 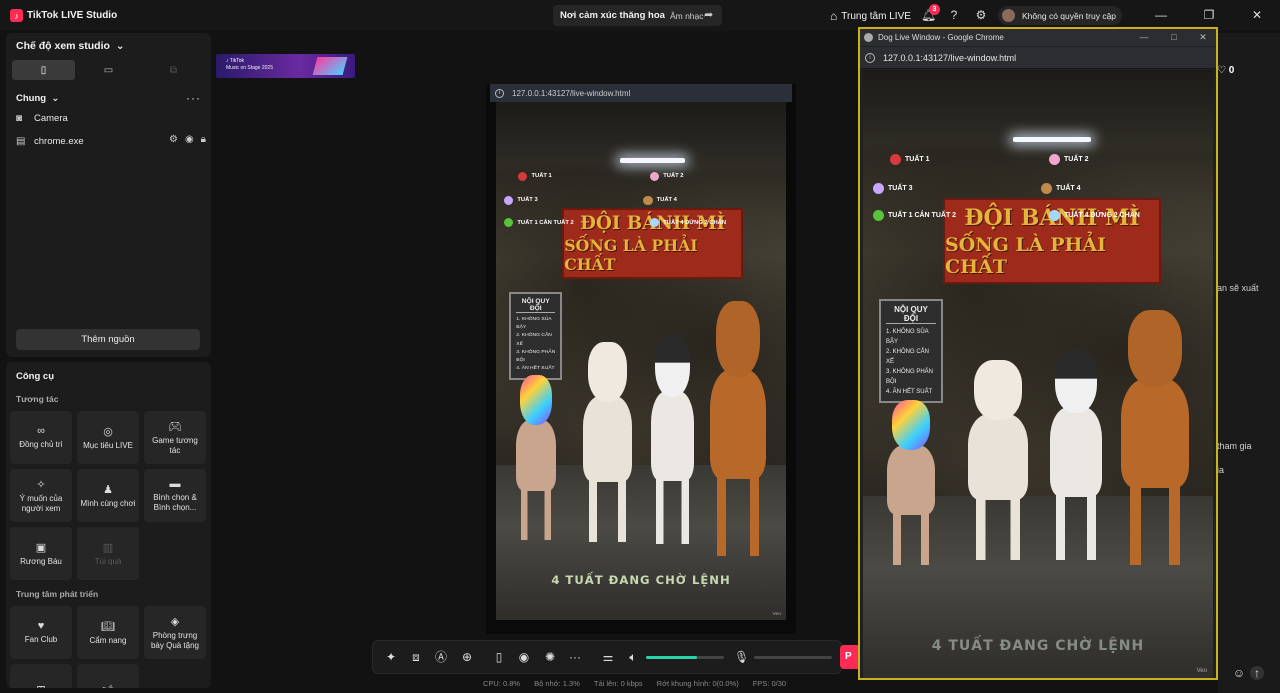 What do you see at coordinates (608, 657) in the screenshot?
I see `sliders-icon: ⚌` at bounding box center [608, 657].